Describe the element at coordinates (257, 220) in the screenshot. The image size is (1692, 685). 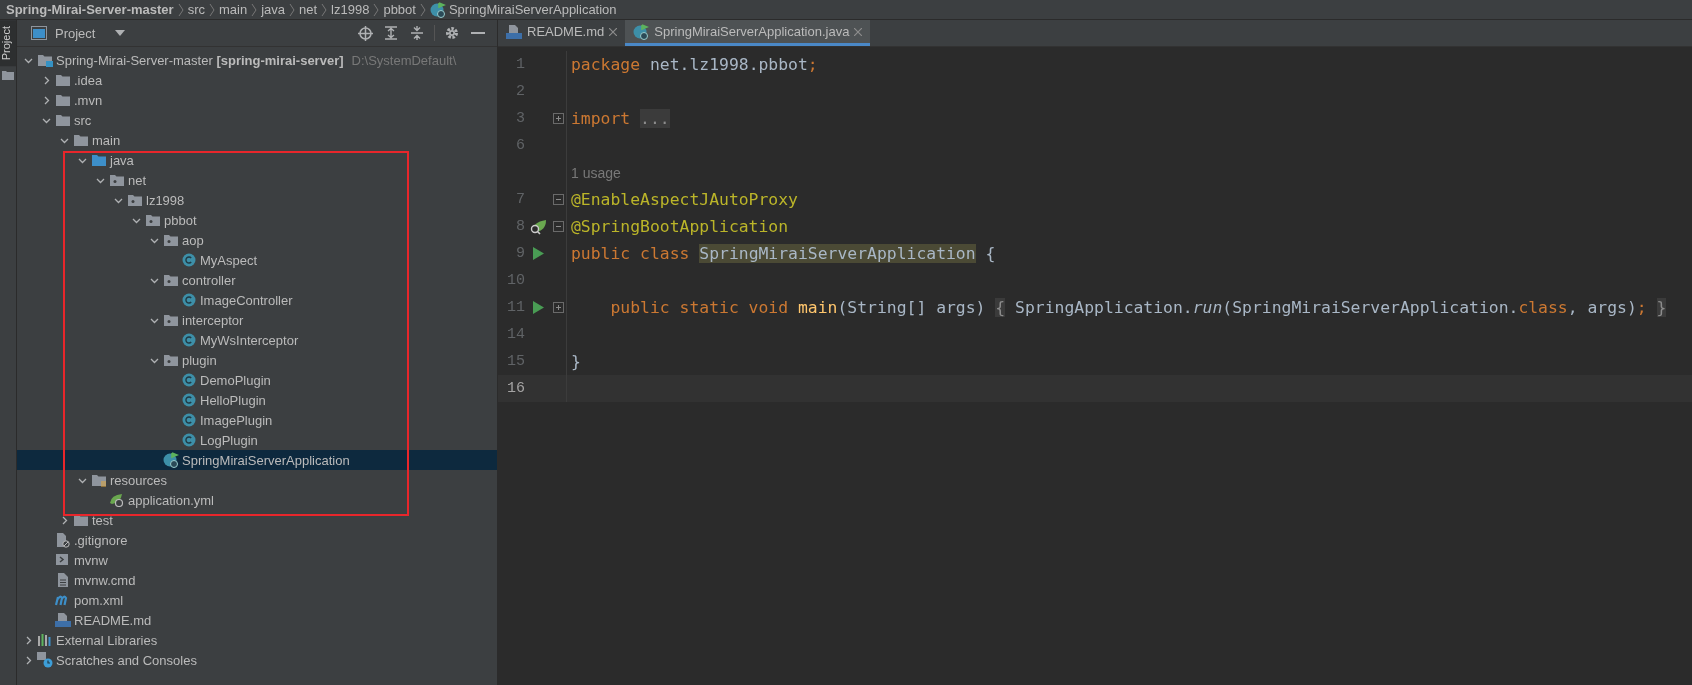
I see `tree-item: pbbot` at that location.